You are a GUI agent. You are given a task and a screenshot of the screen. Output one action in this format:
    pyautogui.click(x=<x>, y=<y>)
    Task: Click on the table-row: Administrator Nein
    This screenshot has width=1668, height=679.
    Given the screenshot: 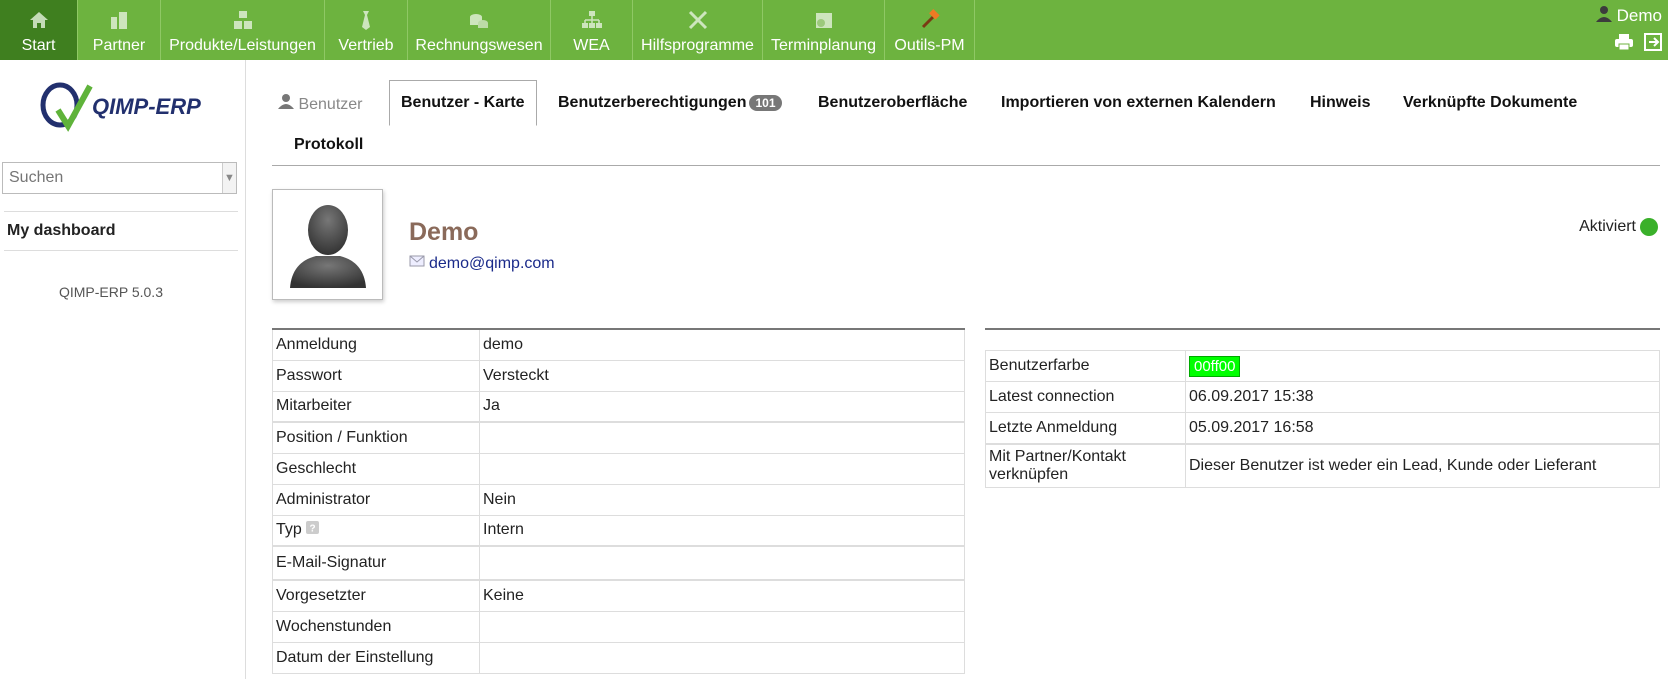 What is the action you would take?
    pyautogui.click(x=618, y=499)
    